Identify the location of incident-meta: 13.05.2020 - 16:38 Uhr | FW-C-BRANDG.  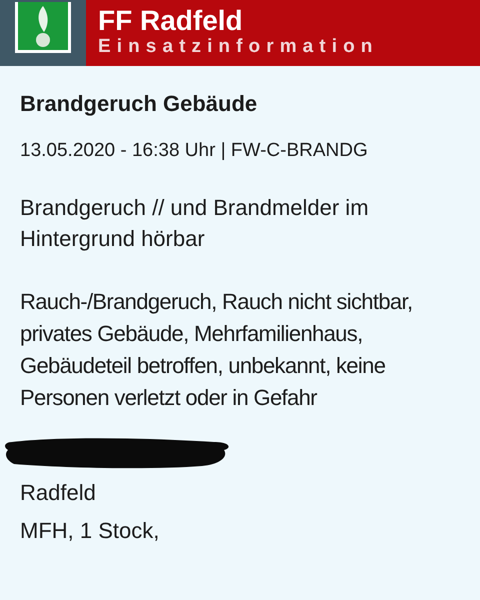
(194, 151).